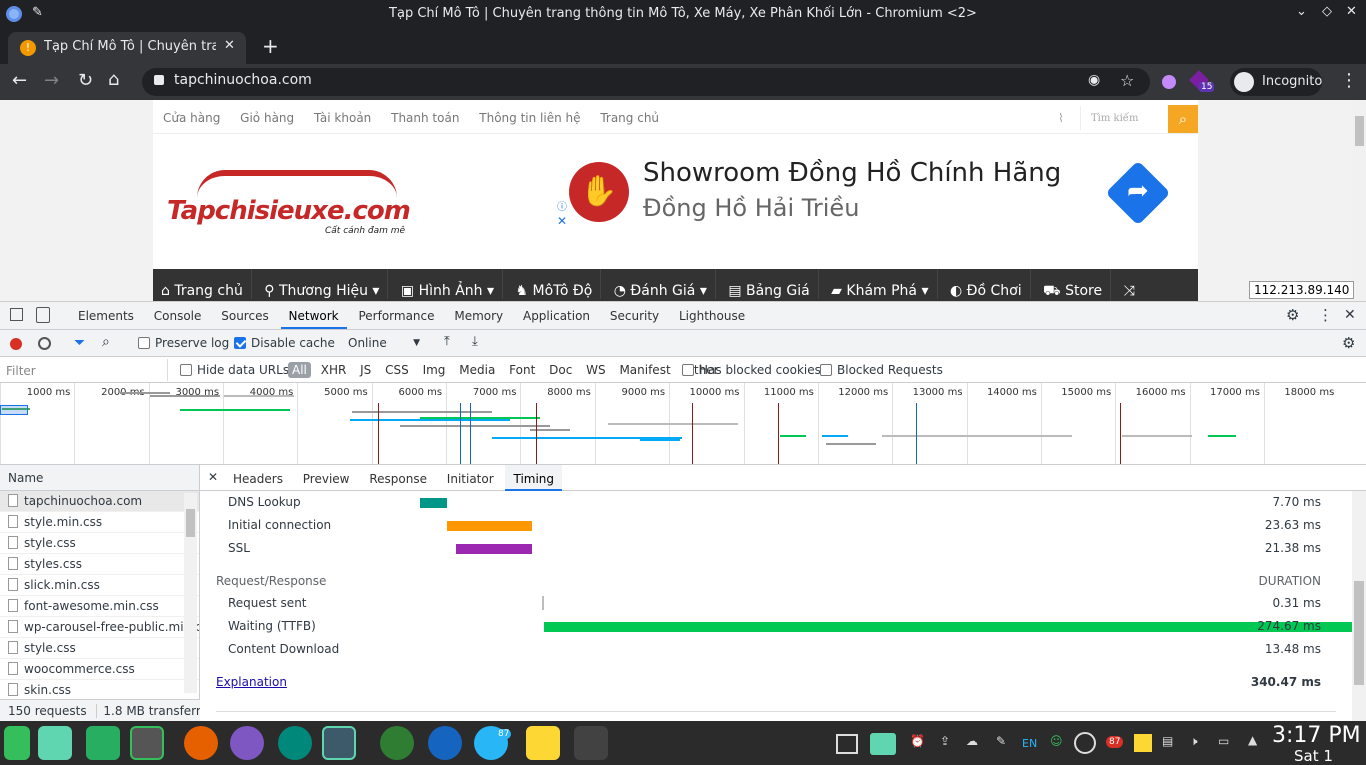  I want to click on tab-memory: Memory, so click(478, 315).